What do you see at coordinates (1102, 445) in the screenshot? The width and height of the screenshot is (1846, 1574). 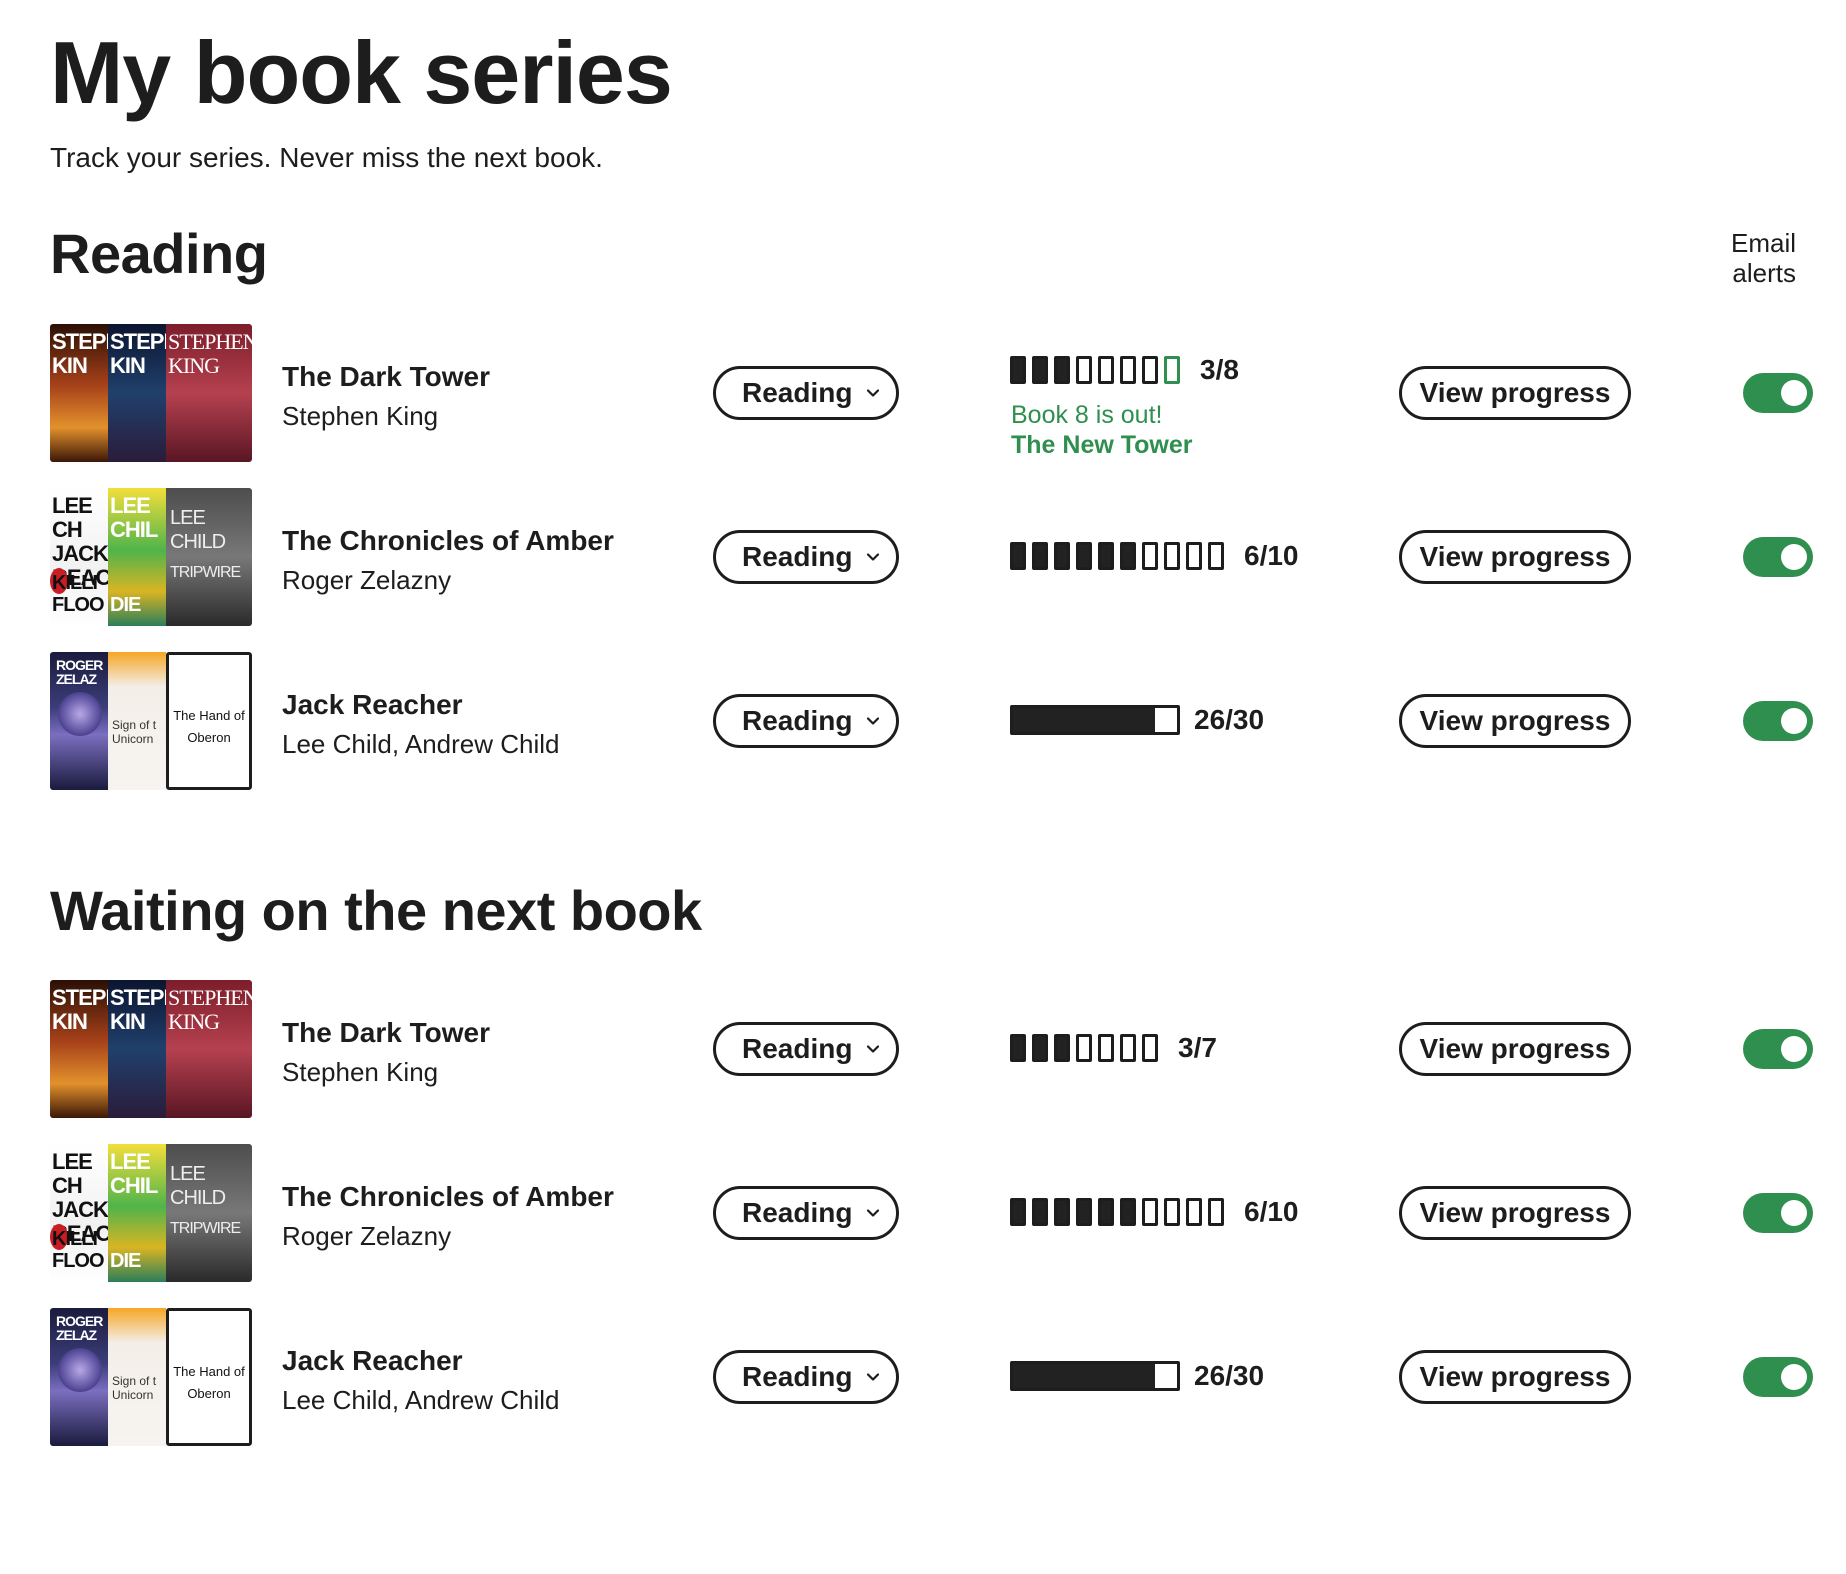 I see `new-book-title: The New Tower` at bounding box center [1102, 445].